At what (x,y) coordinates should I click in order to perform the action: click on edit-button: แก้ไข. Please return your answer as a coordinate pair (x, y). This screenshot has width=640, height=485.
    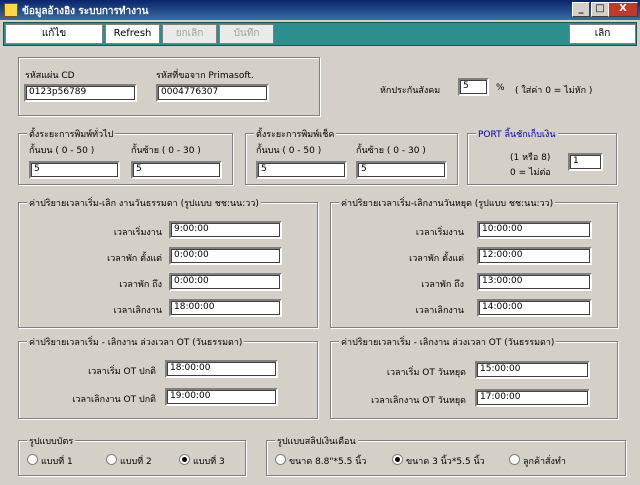
    Looking at the image, I should click on (54, 34).